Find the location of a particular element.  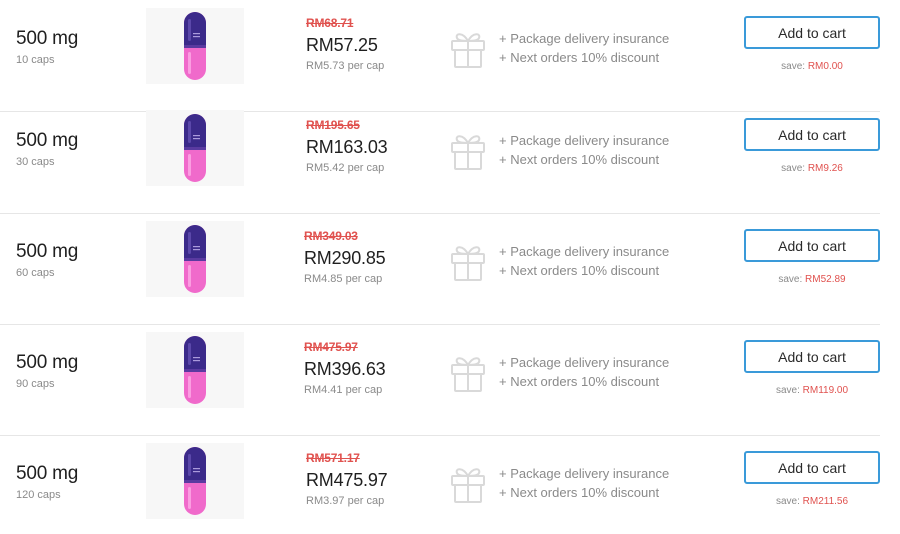

save-amount: RM211.56 is located at coordinates (825, 501).